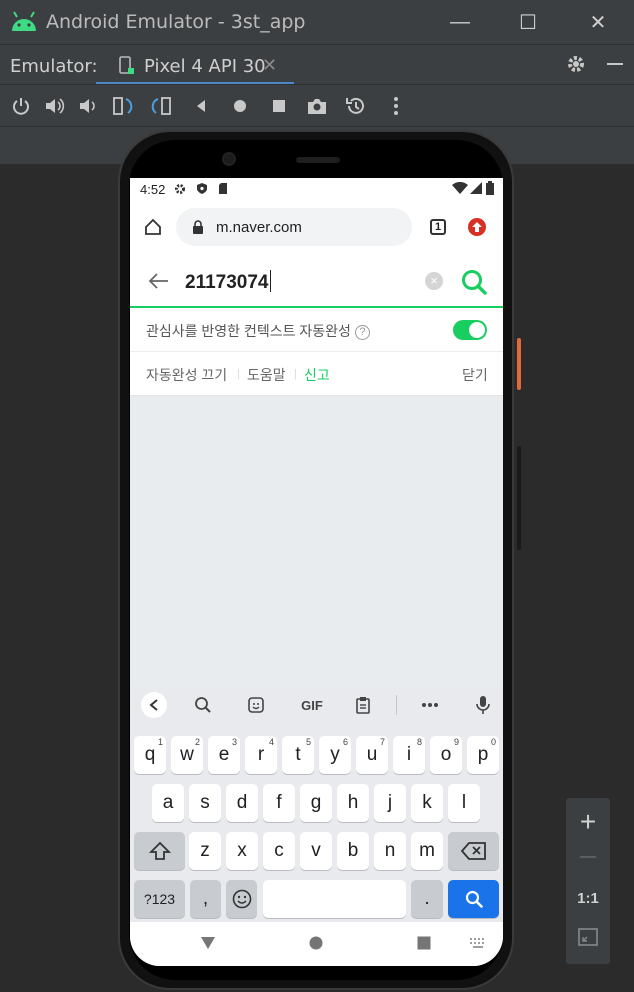  Describe the element at coordinates (316, 851) in the screenshot. I see `key-v: v` at that location.